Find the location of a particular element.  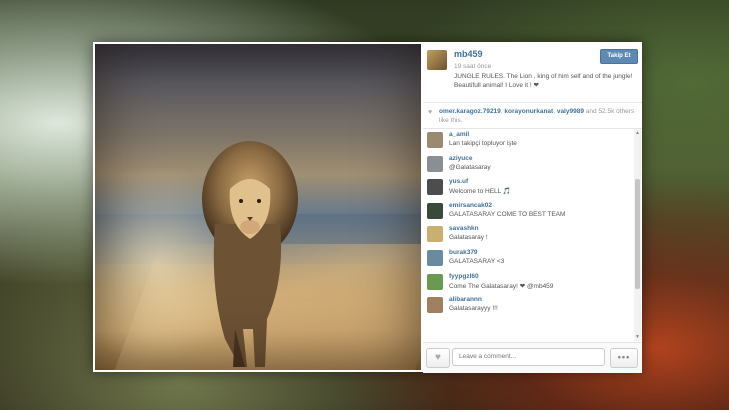

like-heart-icon: ♥ is located at coordinates (438, 358).